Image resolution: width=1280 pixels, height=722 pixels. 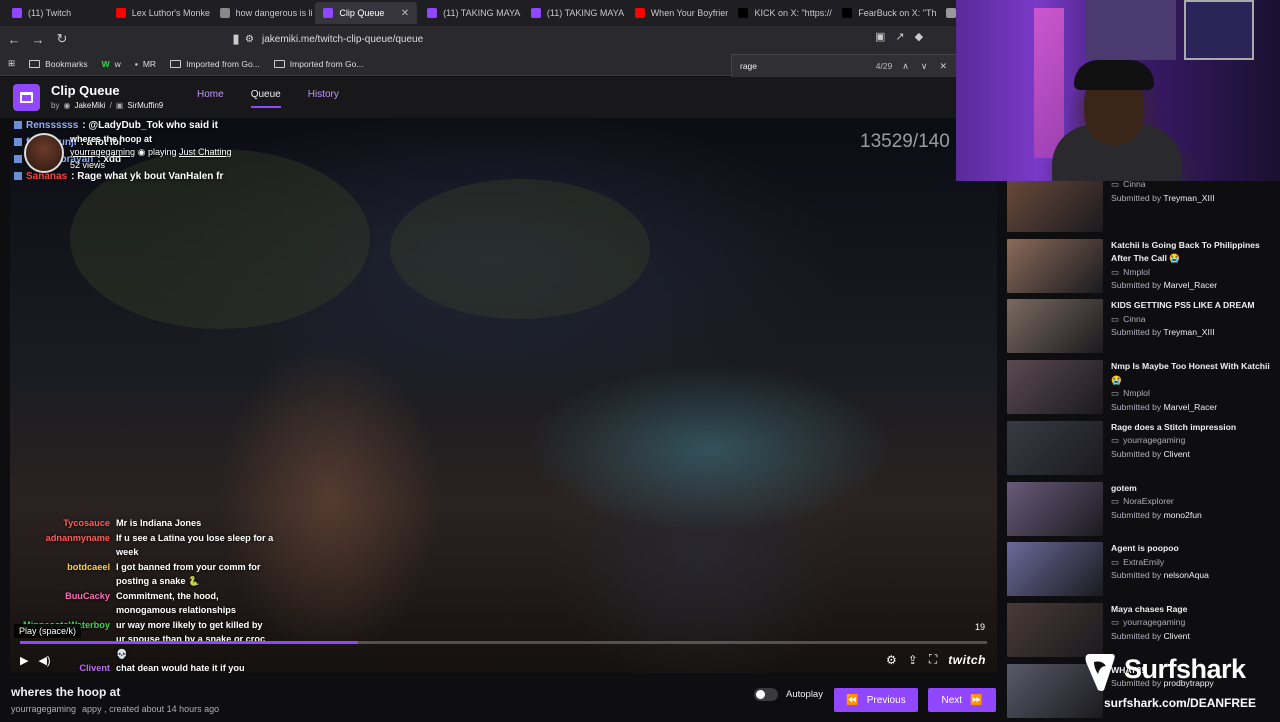 I want to click on github-icon: ◉, so click(x=67, y=105).